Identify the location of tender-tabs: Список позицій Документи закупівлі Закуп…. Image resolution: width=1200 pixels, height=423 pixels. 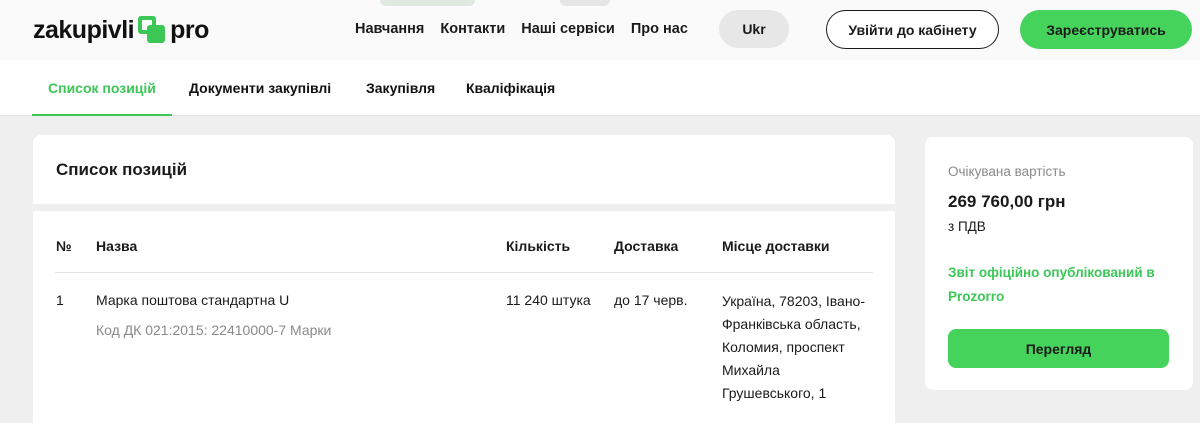
(600, 88).